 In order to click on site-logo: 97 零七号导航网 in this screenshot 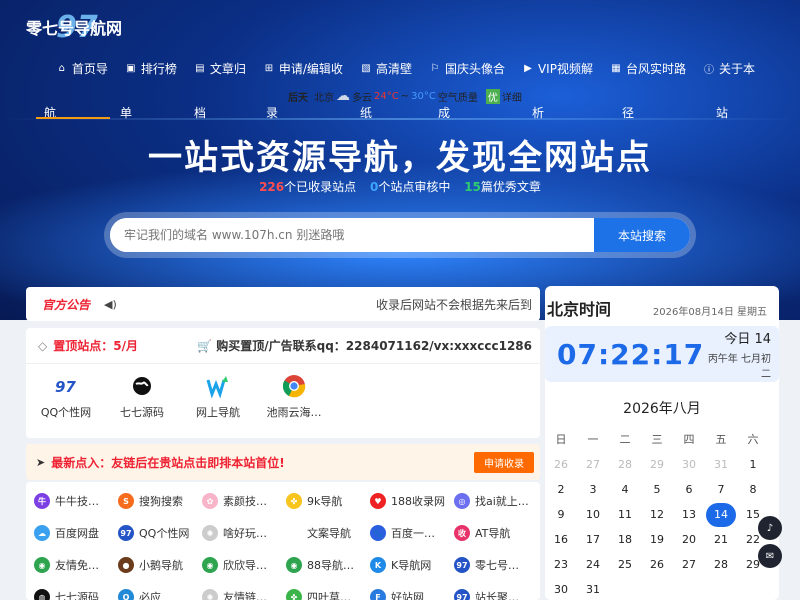, I will do `click(74, 27)`.